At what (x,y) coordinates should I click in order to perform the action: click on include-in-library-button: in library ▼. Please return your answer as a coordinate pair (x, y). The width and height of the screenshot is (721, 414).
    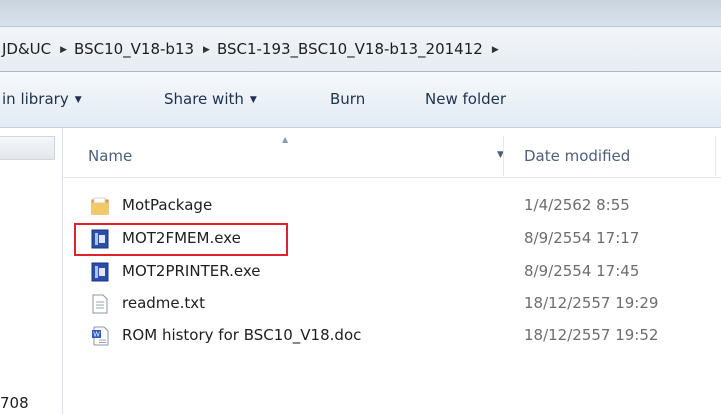
    Looking at the image, I should click on (42, 99).